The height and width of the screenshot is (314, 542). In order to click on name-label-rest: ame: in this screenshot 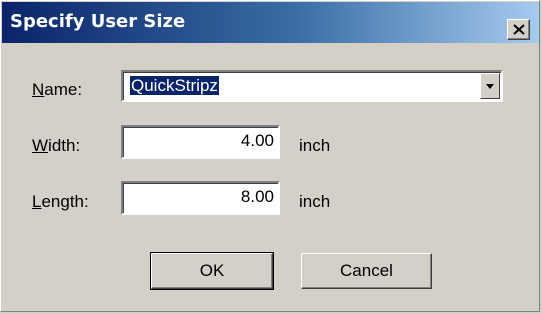, I will do `click(63, 89)`.